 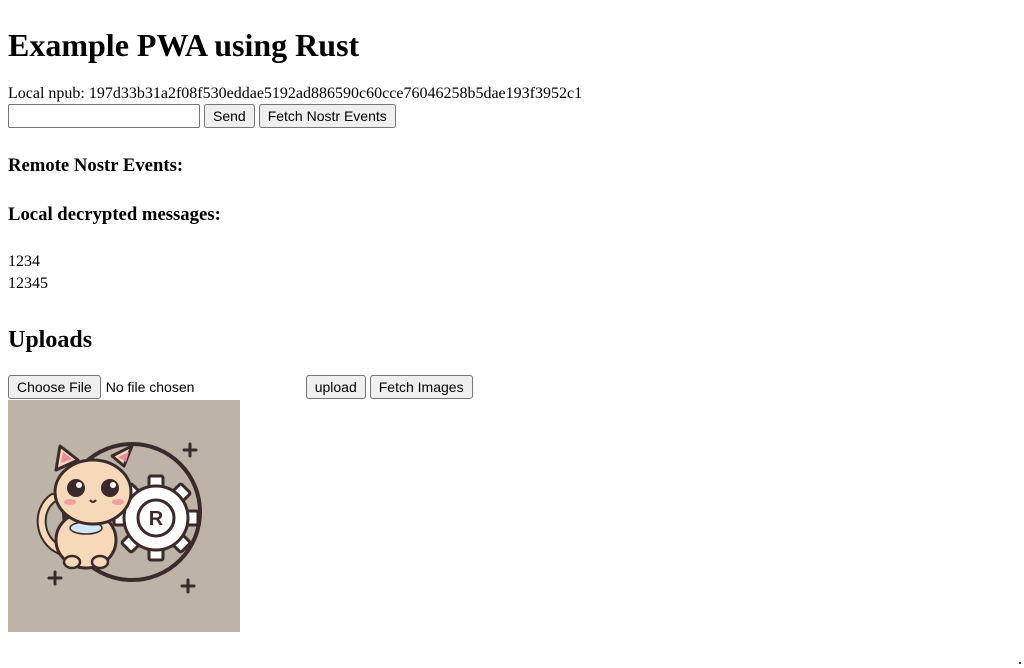 I want to click on fetch-nostr-events-button: Fetch Nostr Events, so click(x=327, y=116).